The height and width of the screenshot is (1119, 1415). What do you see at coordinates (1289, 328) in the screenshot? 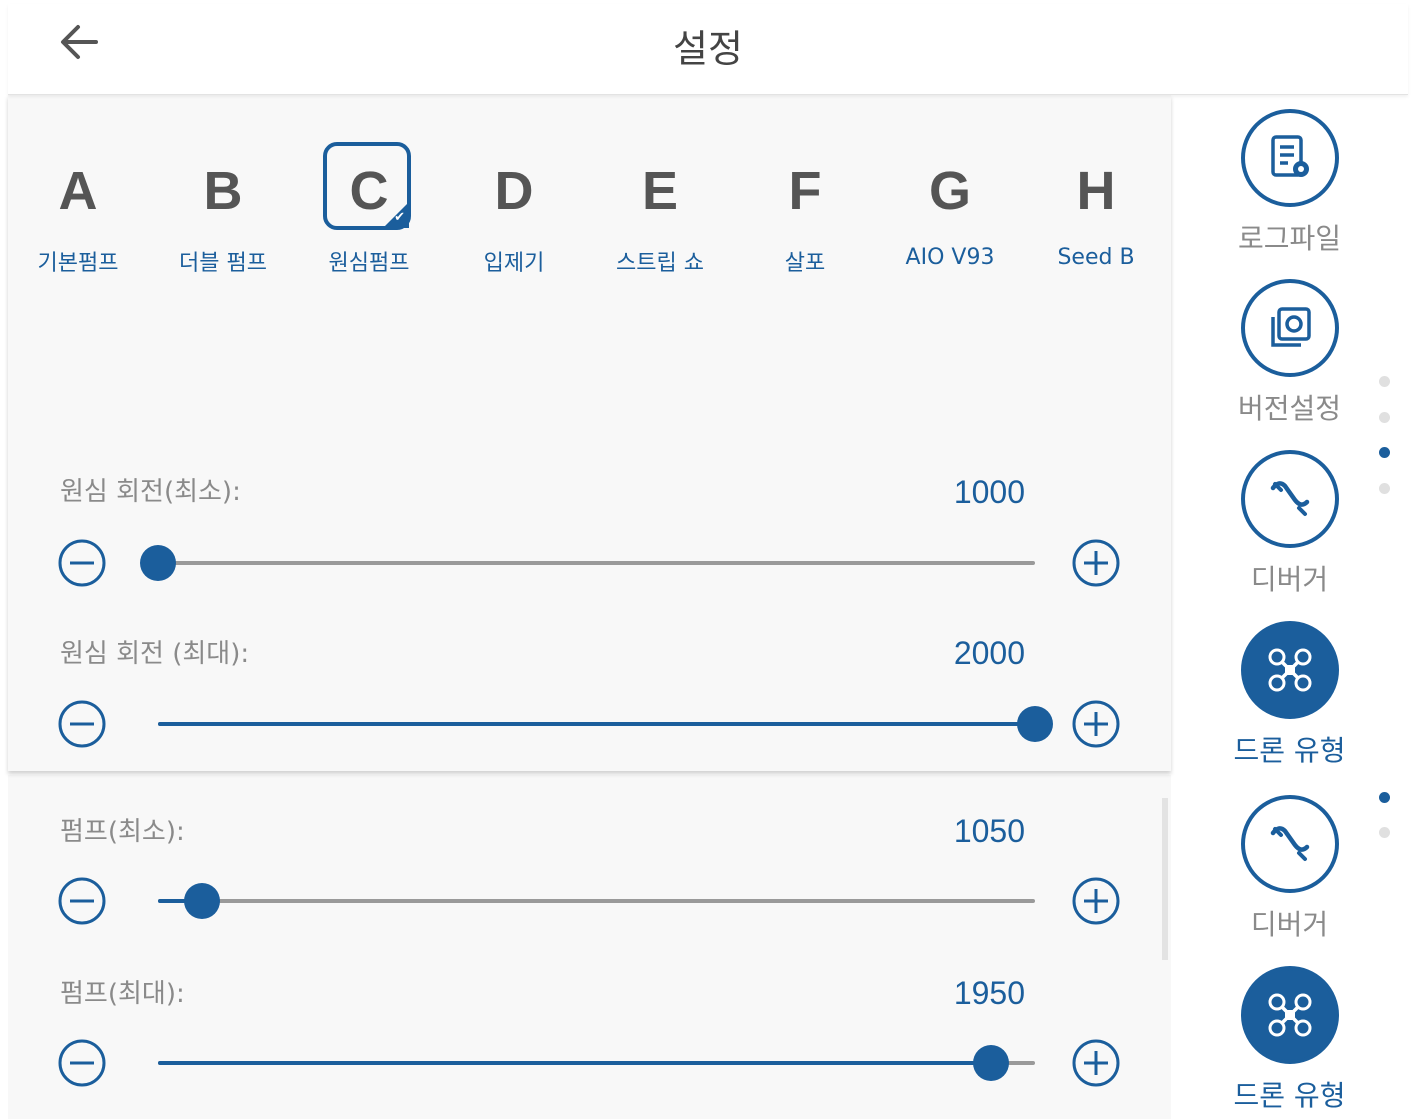
I see `version-icon` at bounding box center [1289, 328].